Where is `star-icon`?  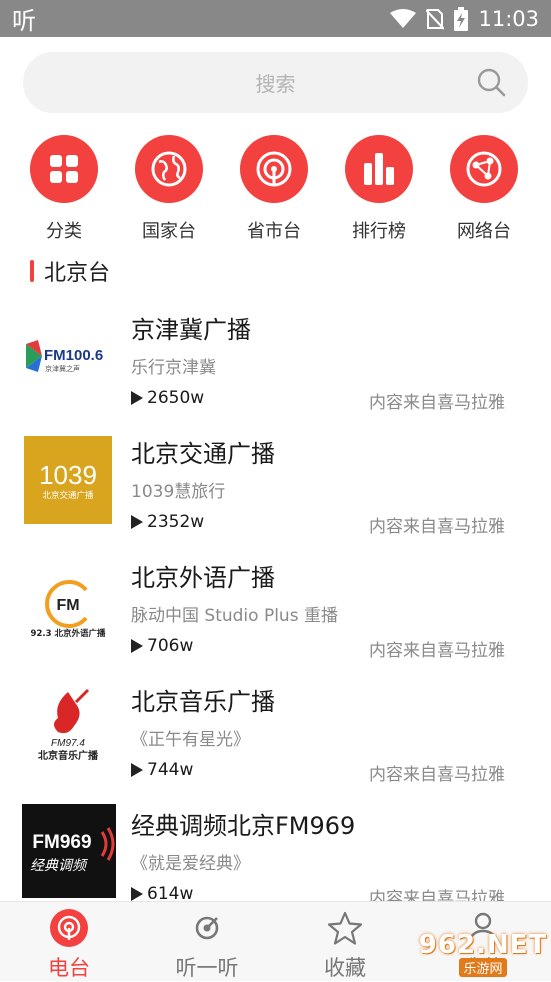
star-icon is located at coordinates (345, 928).